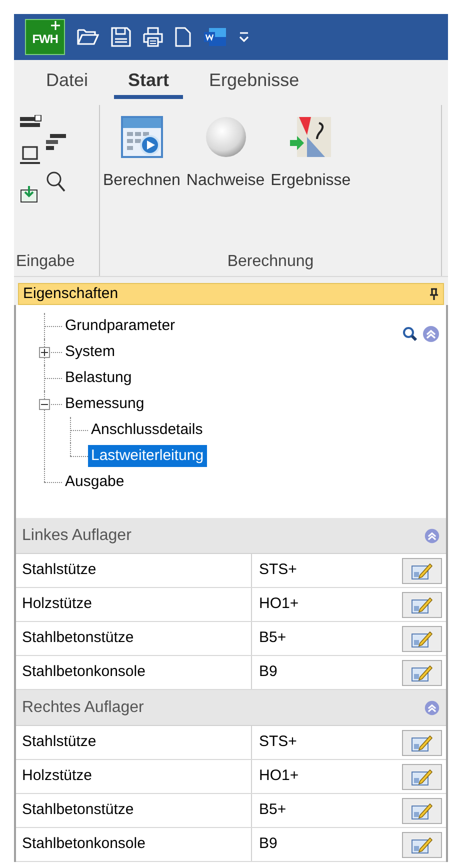 This screenshot has width=454, height=863. Describe the element at coordinates (183, 37) in the screenshot. I see `new-document-icon` at that location.